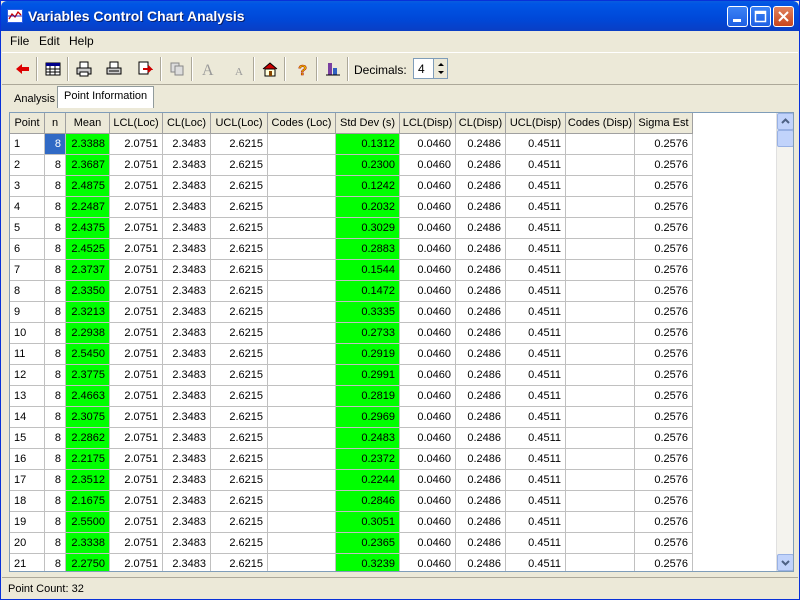 The height and width of the screenshot is (600, 800). What do you see at coordinates (368, 501) in the screenshot?
I see `table-cell: 0.2846` at bounding box center [368, 501].